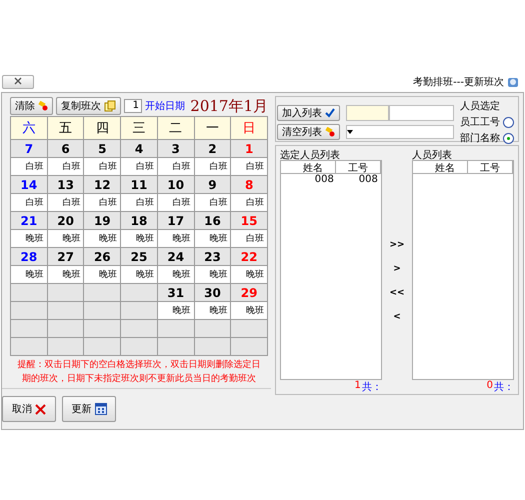 The image size is (525, 500). What do you see at coordinates (89, 409) in the screenshot?
I see `footer-button: 更新` at bounding box center [89, 409].